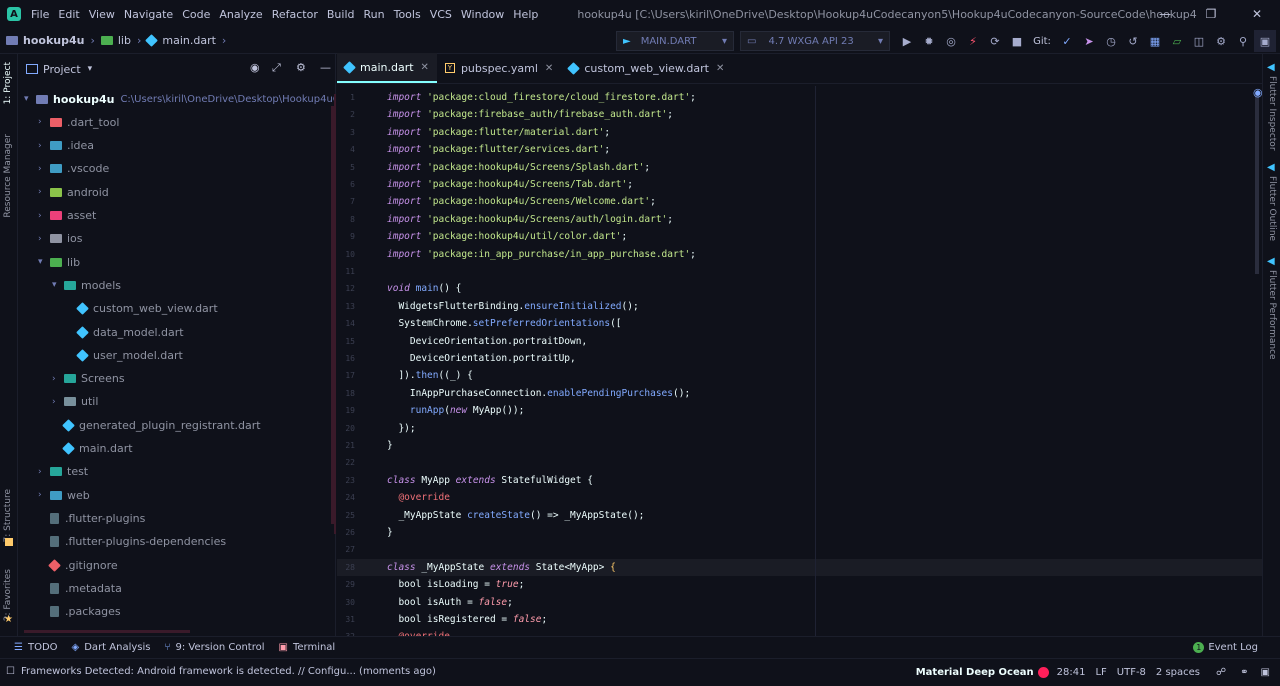 The image size is (1280, 686). I want to click on eye-icon: ◉, so click(1258, 92).